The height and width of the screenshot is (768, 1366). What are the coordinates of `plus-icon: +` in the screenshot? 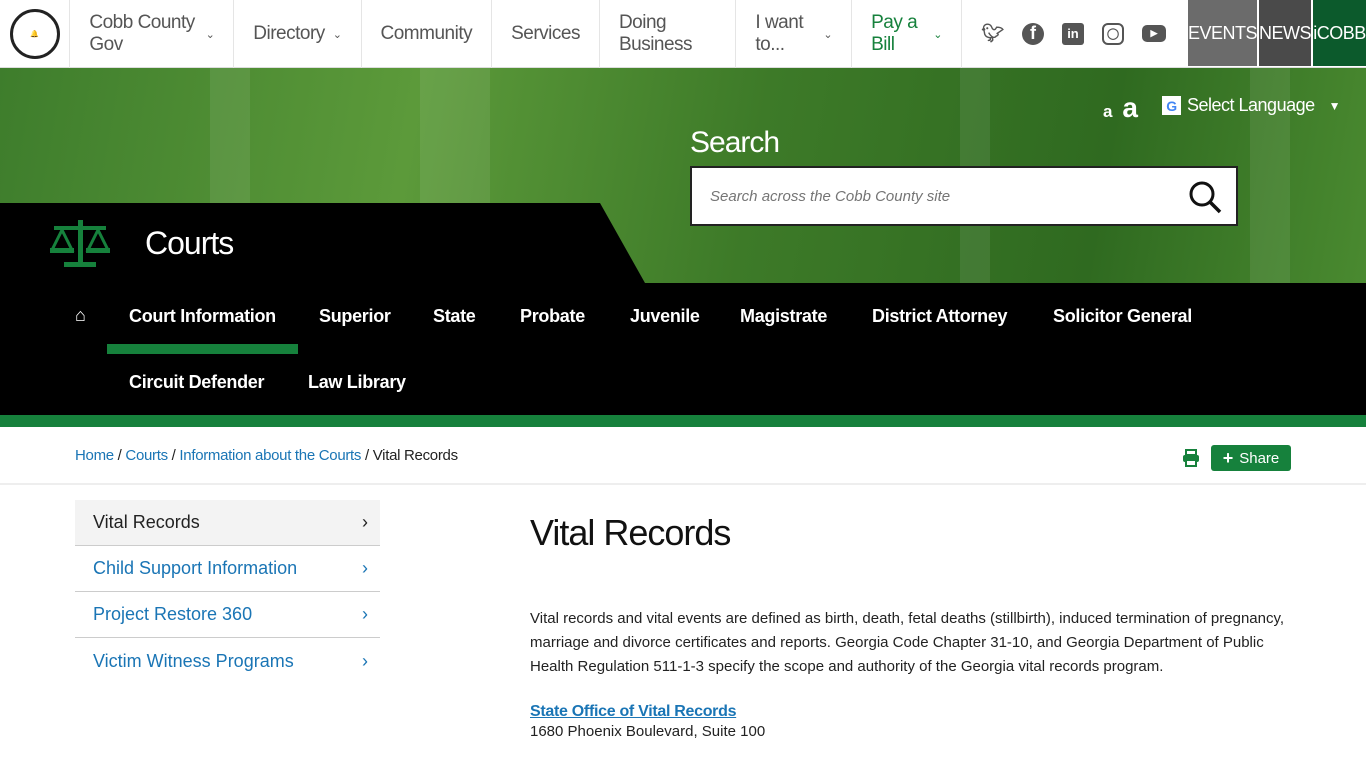 It's located at (1228, 457).